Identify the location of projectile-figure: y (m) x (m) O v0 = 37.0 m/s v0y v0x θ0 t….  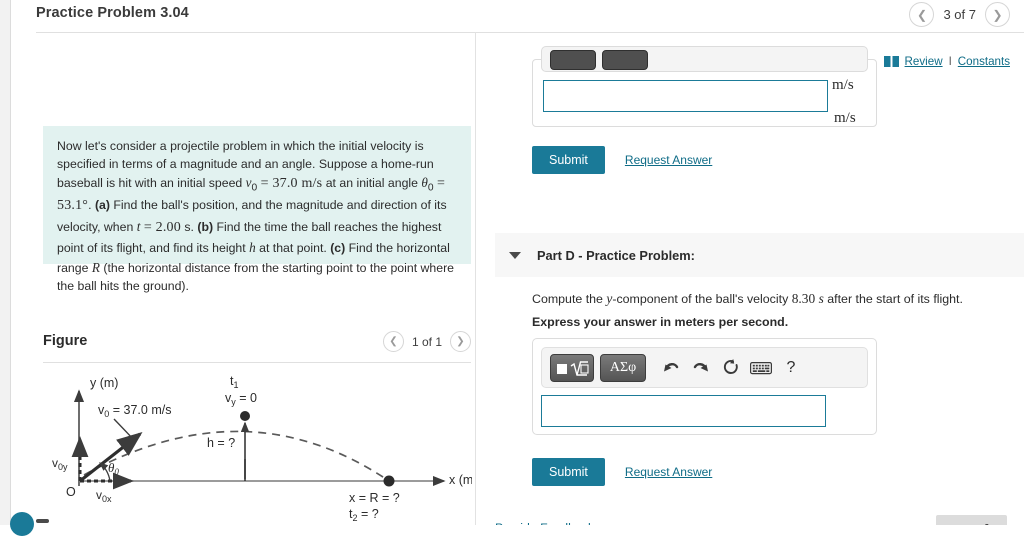
(264, 448).